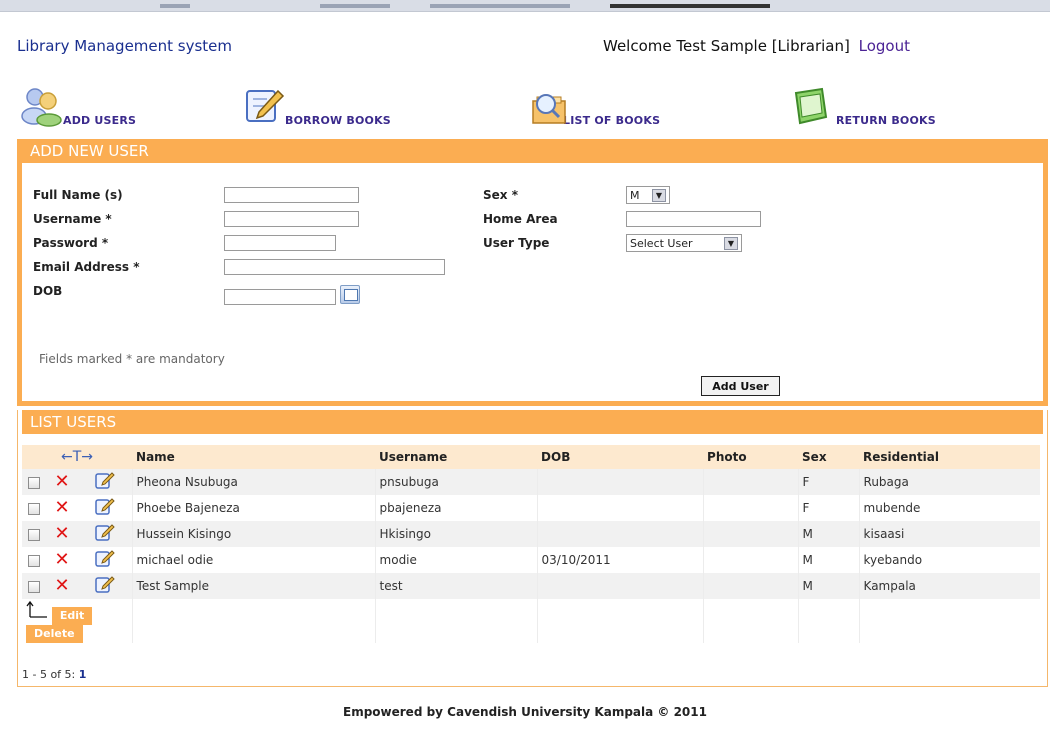 Image resolution: width=1050 pixels, height=731 pixels. I want to click on nav-add-users: ADD USERS, so click(78, 108).